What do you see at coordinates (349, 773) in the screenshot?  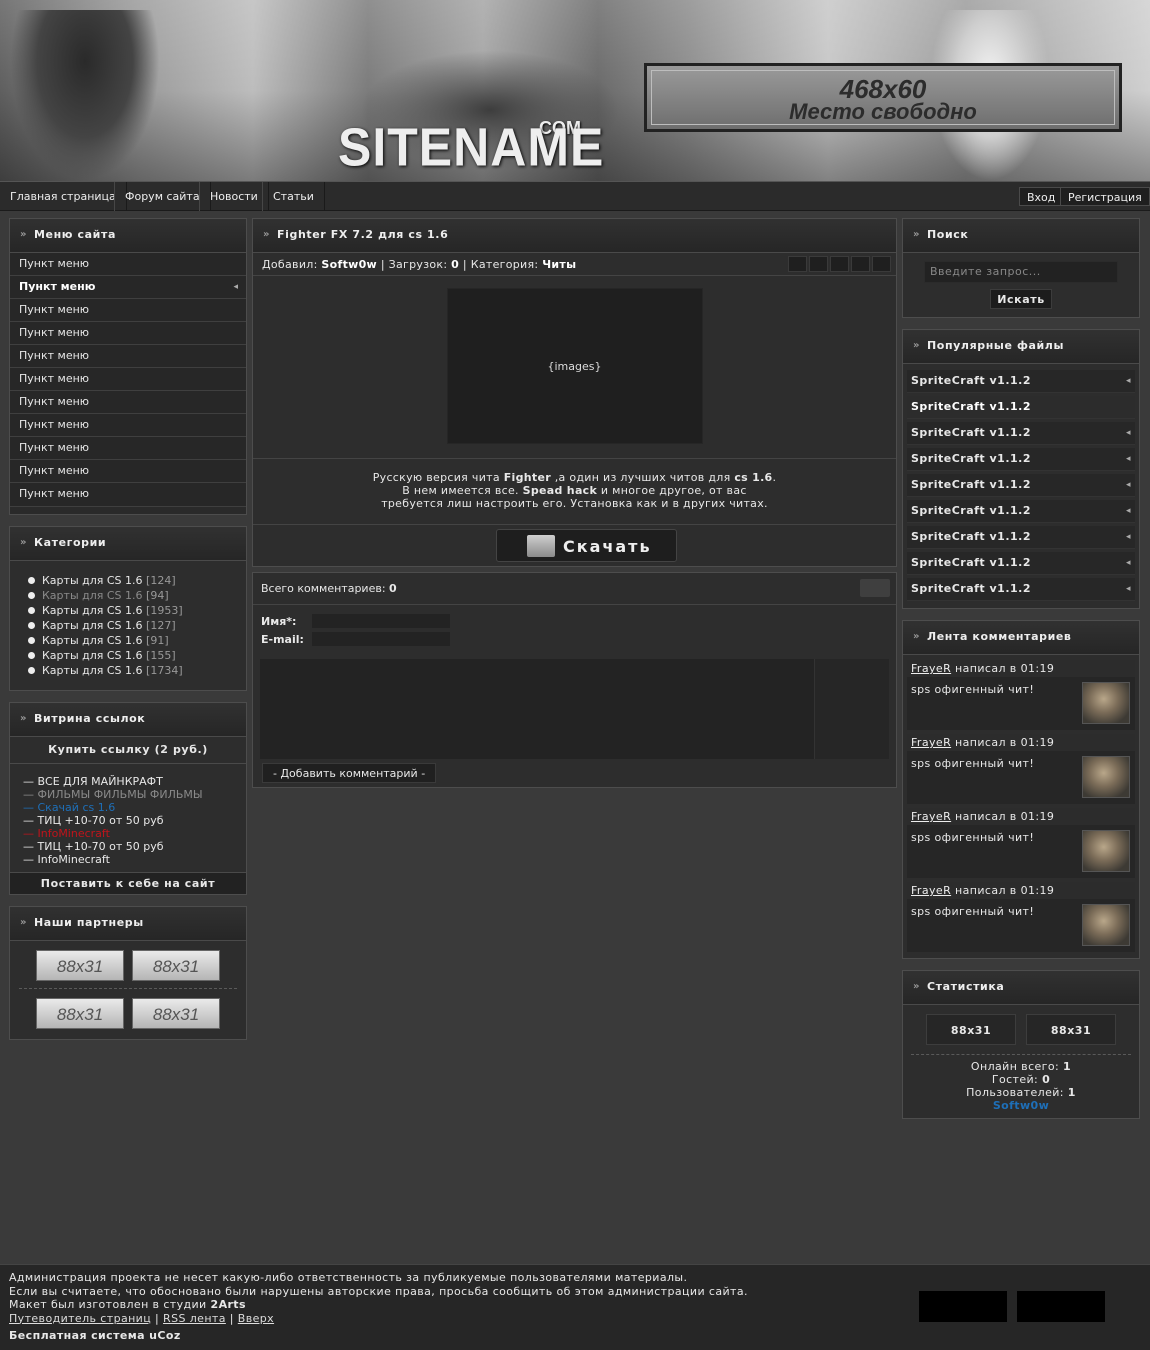 I see `add-comment-button: - Добавить комментарий -` at bounding box center [349, 773].